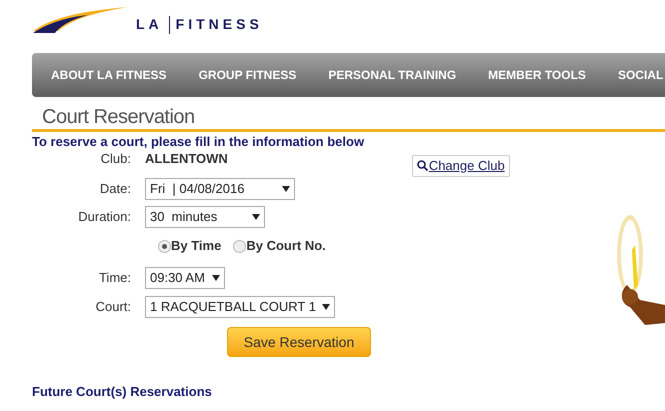  Describe the element at coordinates (240, 307) in the screenshot. I see `dropdown-field: 1 RACQUETBALL COURT 1` at that location.